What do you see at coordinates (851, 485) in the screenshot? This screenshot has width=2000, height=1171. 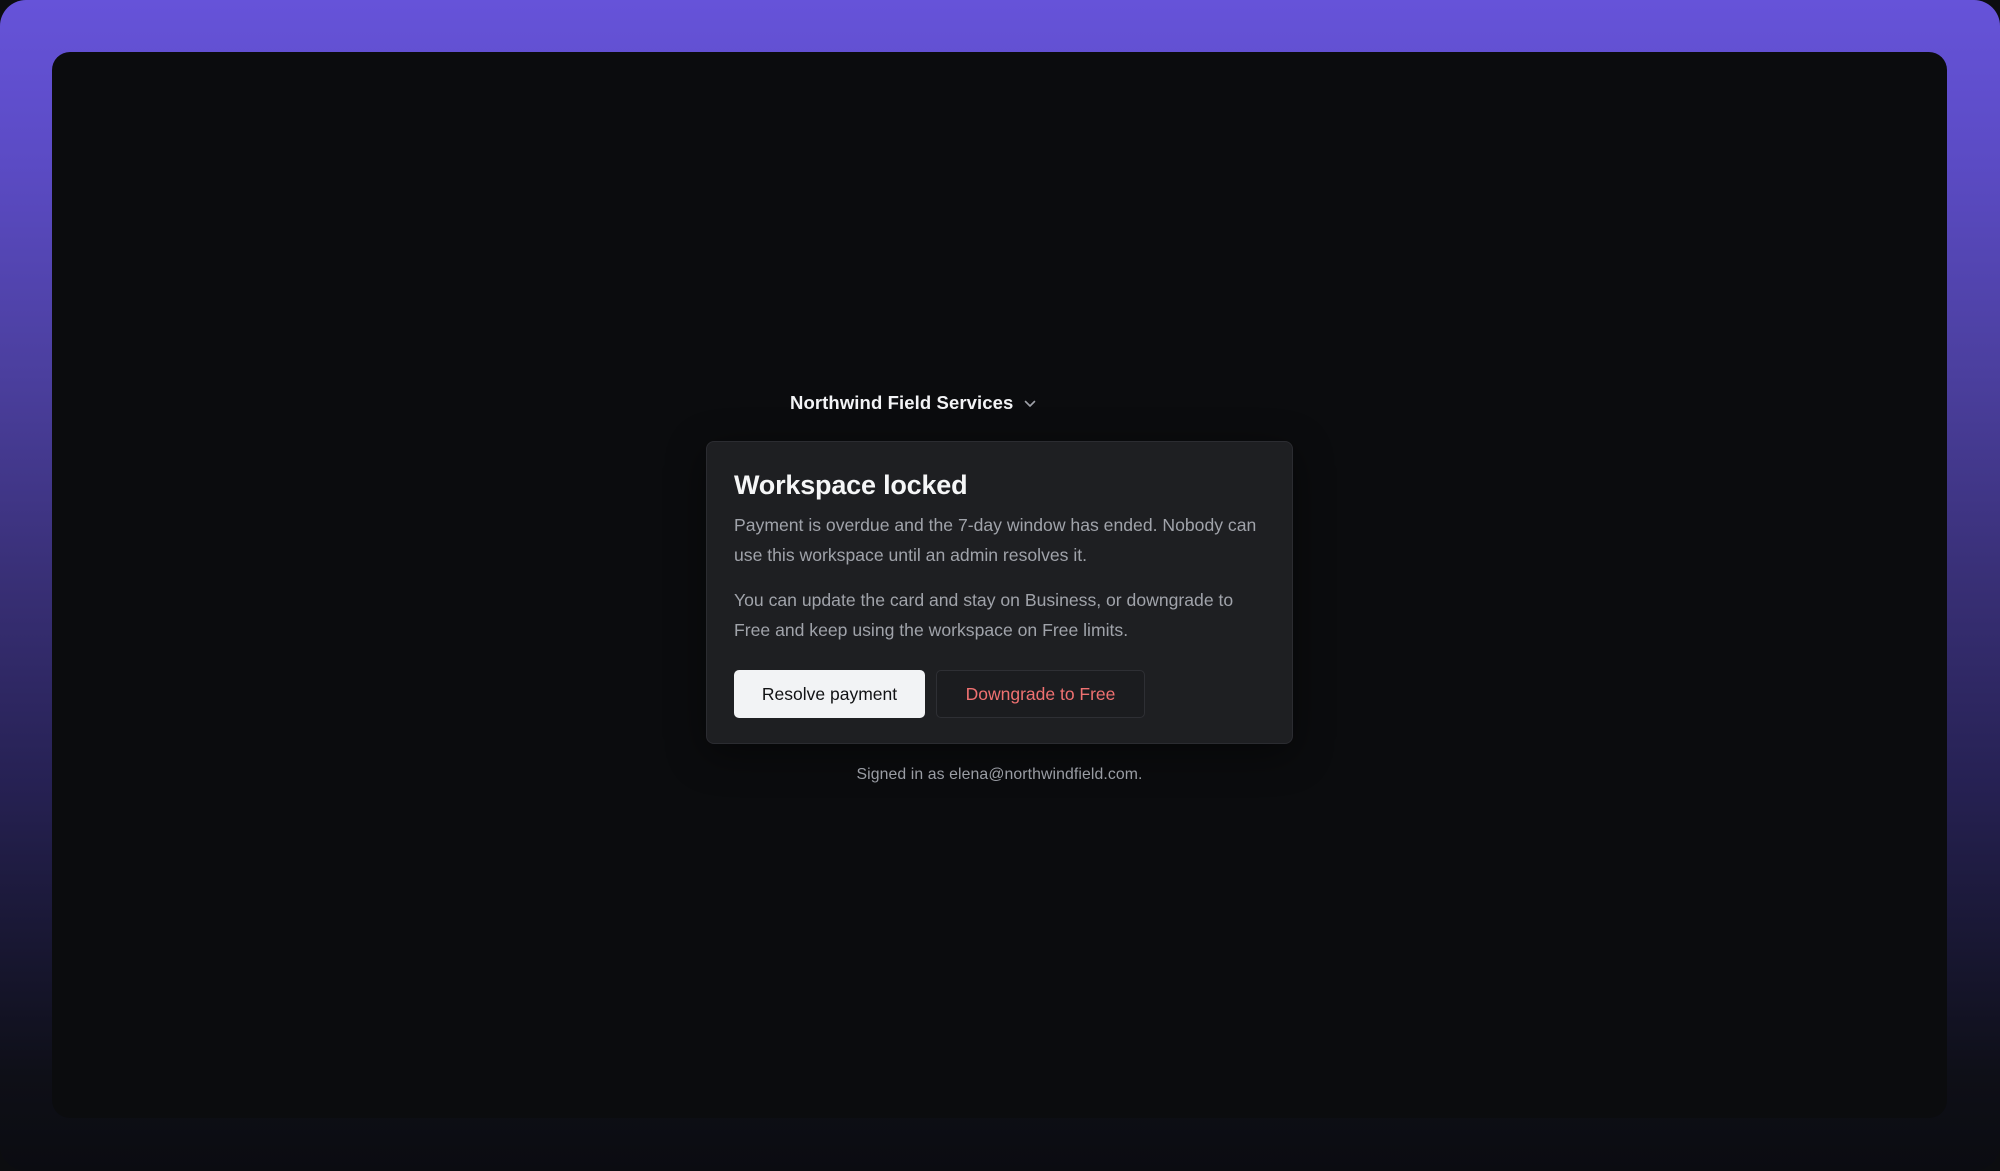 I see `card-title: Workspace locked` at bounding box center [851, 485].